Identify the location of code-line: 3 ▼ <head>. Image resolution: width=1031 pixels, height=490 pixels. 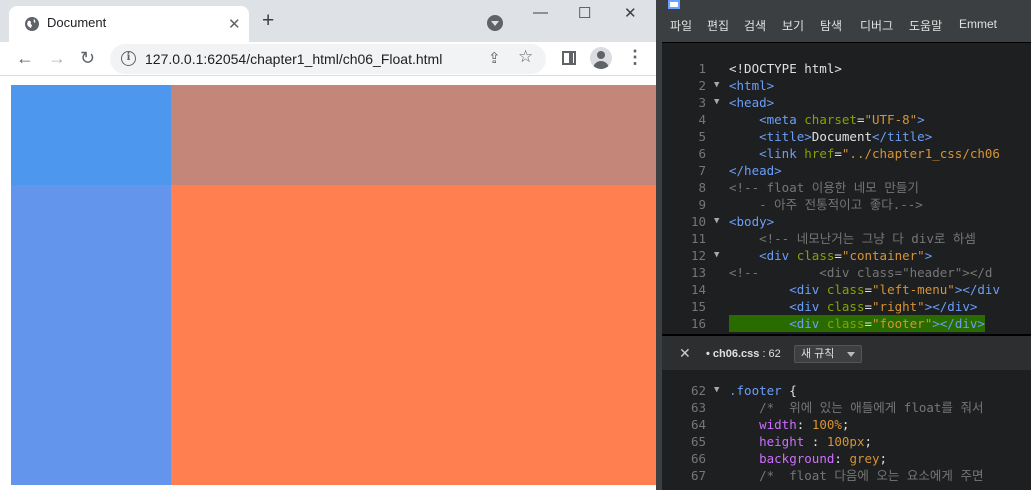
(846, 102).